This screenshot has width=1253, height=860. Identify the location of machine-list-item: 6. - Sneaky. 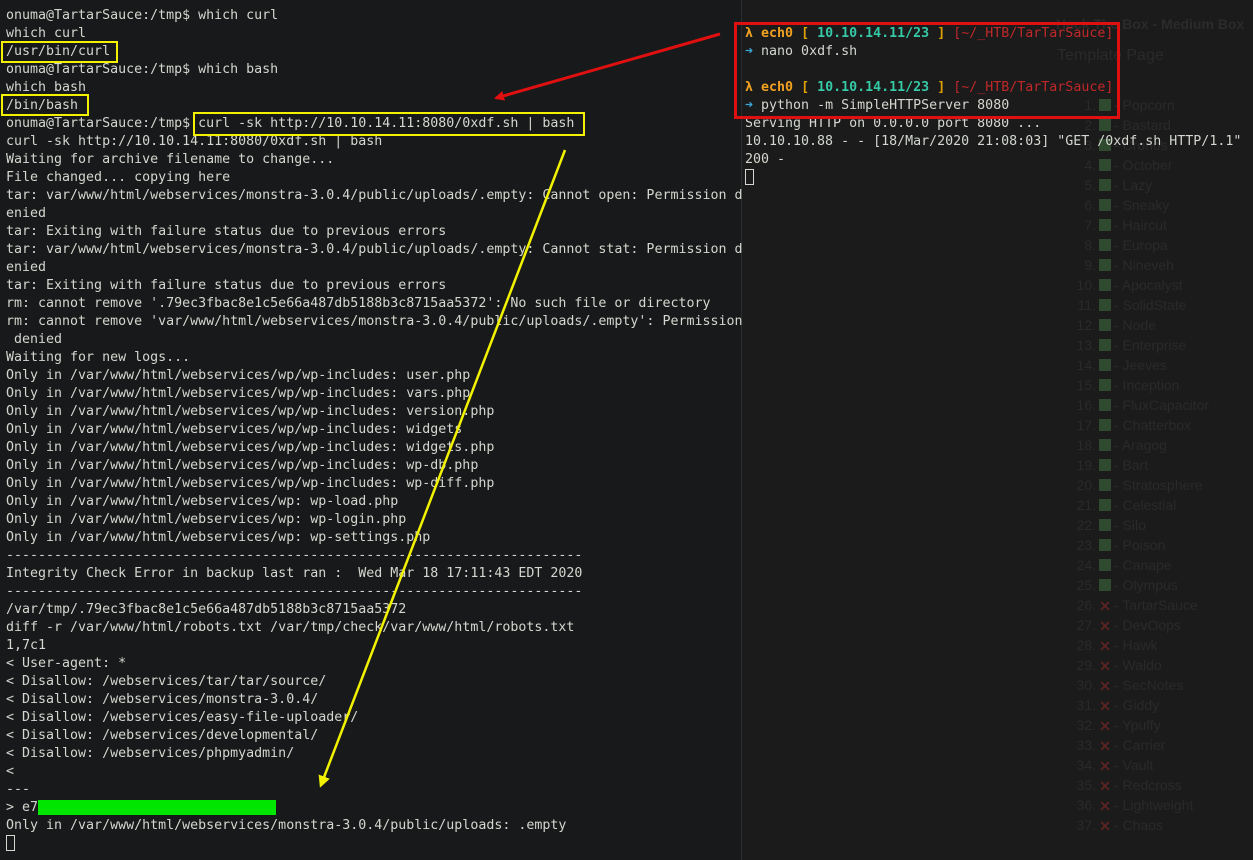
(1139, 205).